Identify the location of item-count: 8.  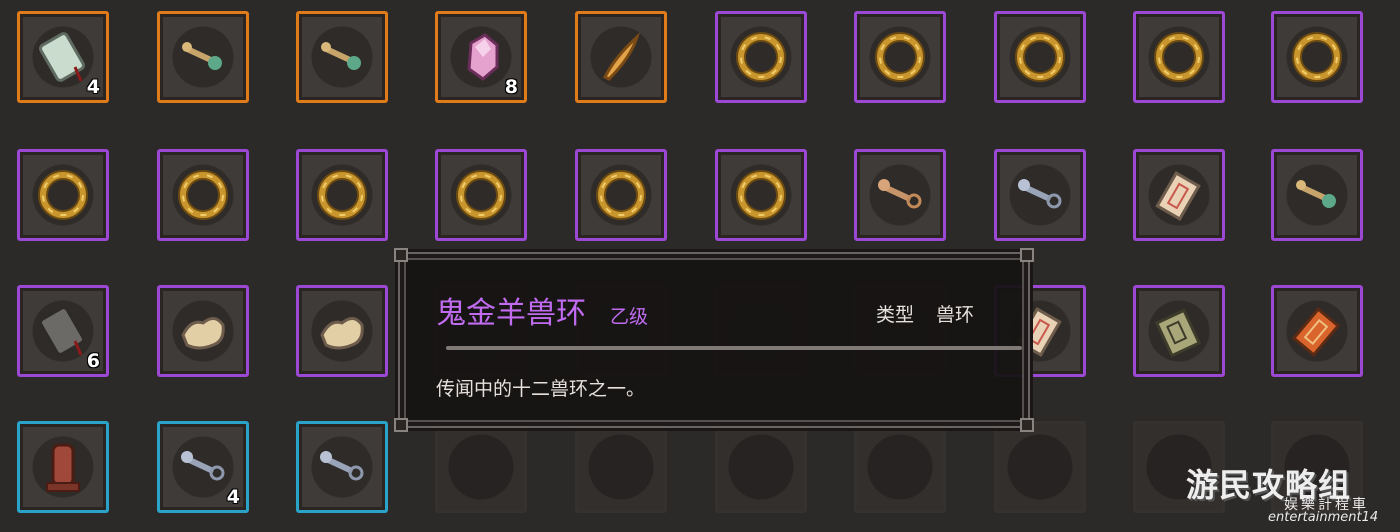
(511, 87).